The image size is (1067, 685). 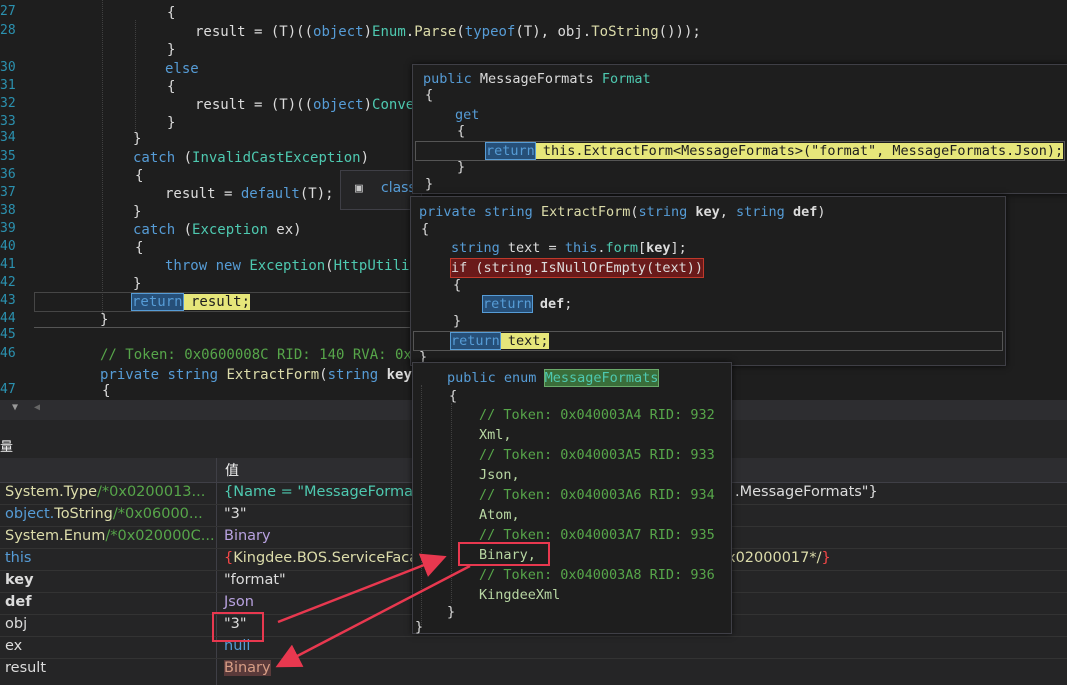 I want to click on arrow-binary-to-result, so click(x=373, y=616).